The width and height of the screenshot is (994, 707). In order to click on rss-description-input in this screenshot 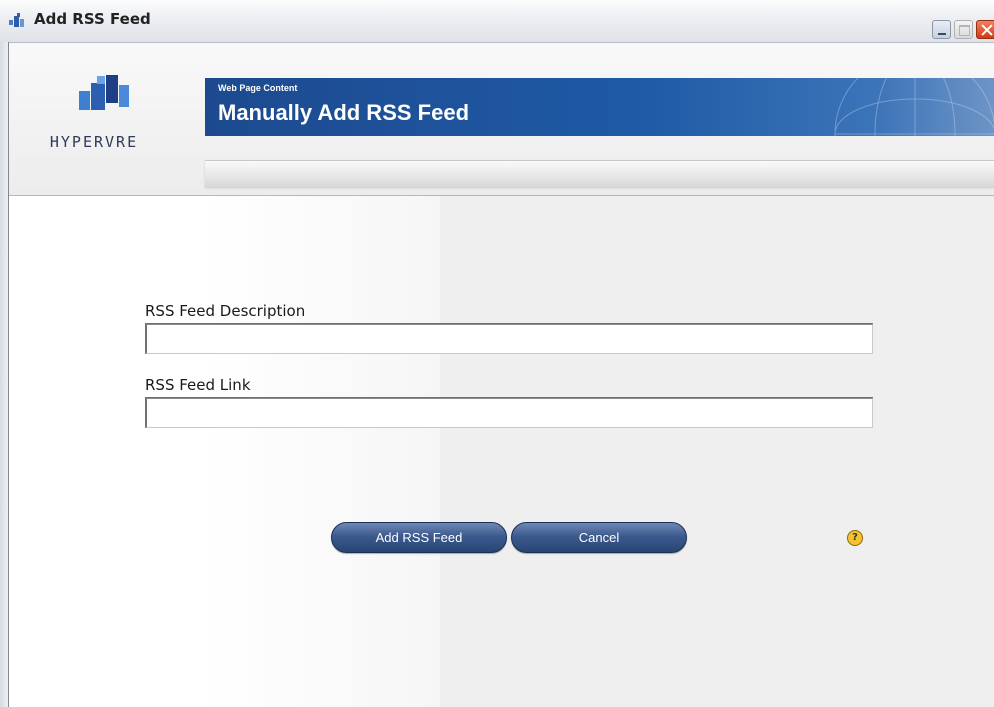, I will do `click(509, 339)`.